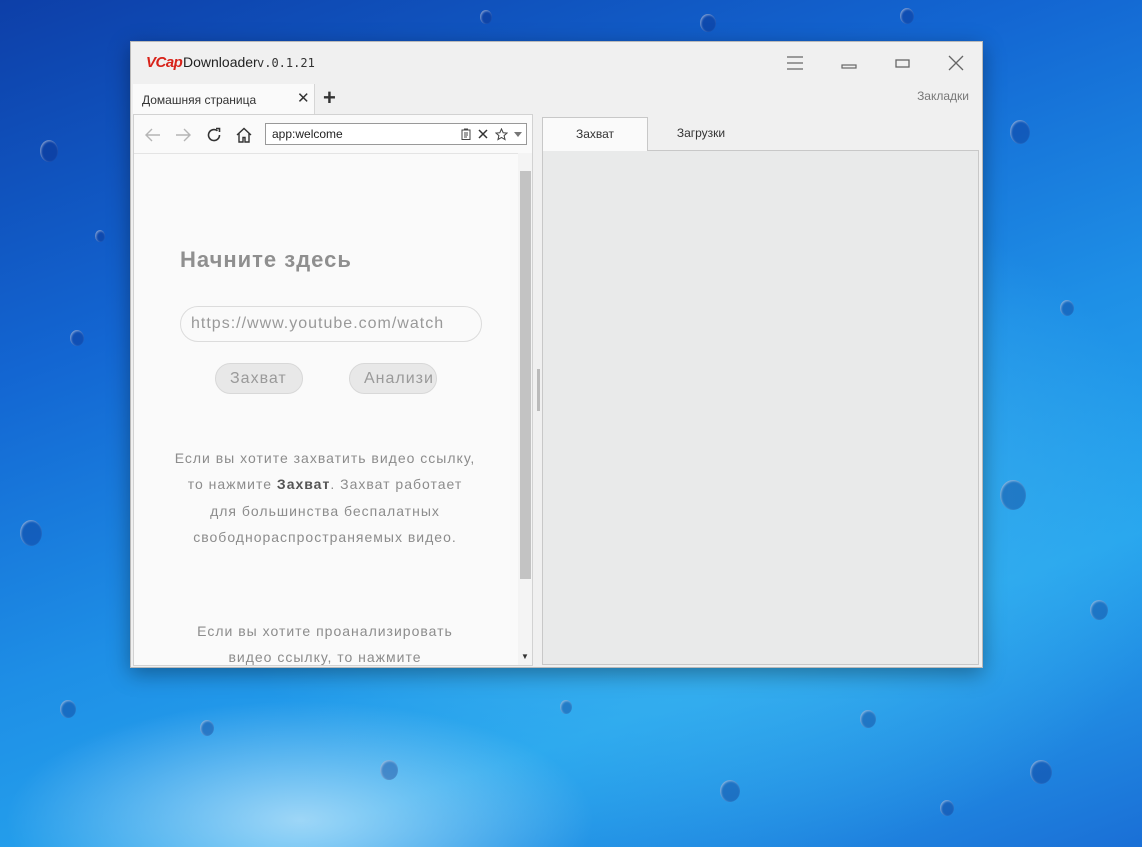 The width and height of the screenshot is (1142, 847). Describe the element at coordinates (393, 378) in the screenshot. I see `analyze-button: Анализи` at that location.